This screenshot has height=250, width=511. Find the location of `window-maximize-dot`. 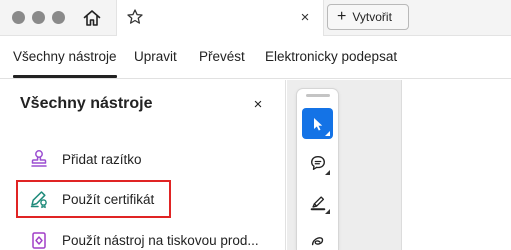

window-maximize-dot is located at coordinates (58, 17).